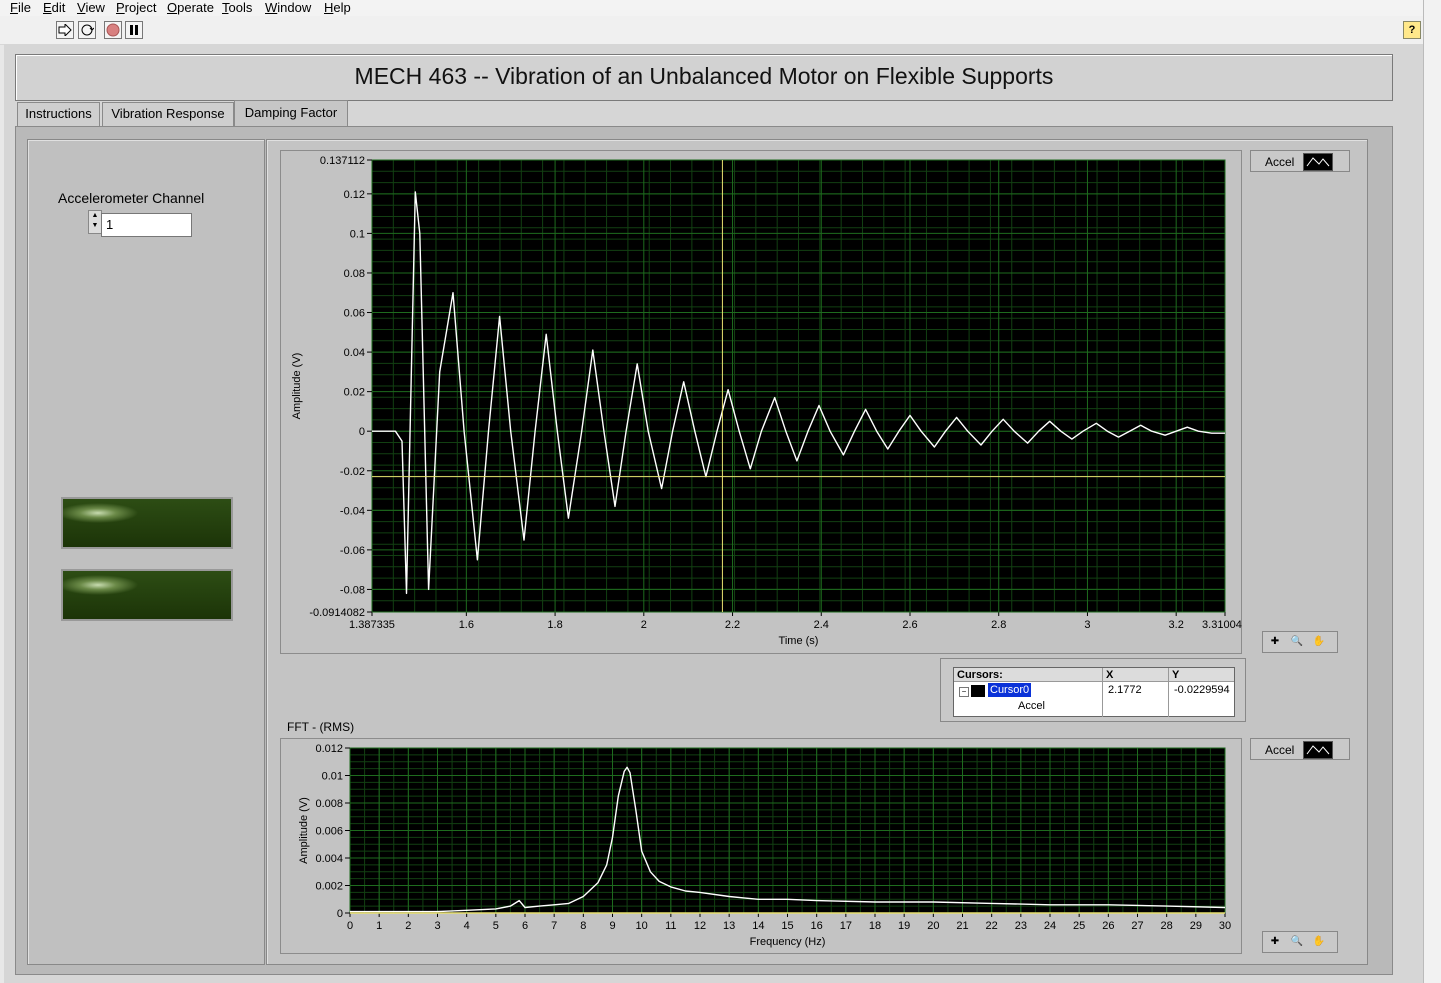 This screenshot has height=983, width=1441. What do you see at coordinates (1300, 749) in the screenshot?
I see `fft-plot-legend: Accel` at bounding box center [1300, 749].